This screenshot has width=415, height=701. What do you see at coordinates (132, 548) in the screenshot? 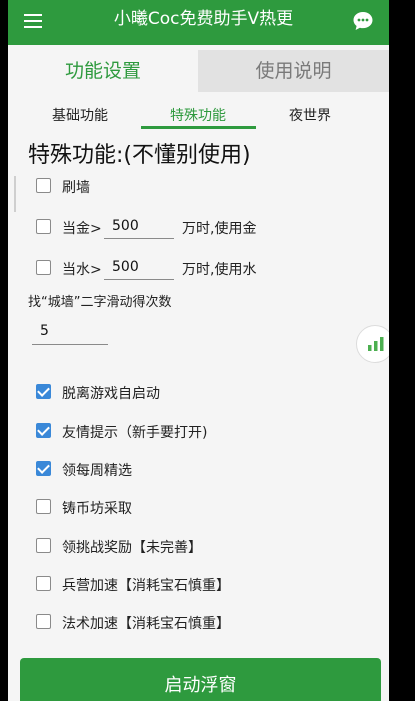
I see `challenge-rewards-label: 领挑战奖励【未完善】` at bounding box center [132, 548].